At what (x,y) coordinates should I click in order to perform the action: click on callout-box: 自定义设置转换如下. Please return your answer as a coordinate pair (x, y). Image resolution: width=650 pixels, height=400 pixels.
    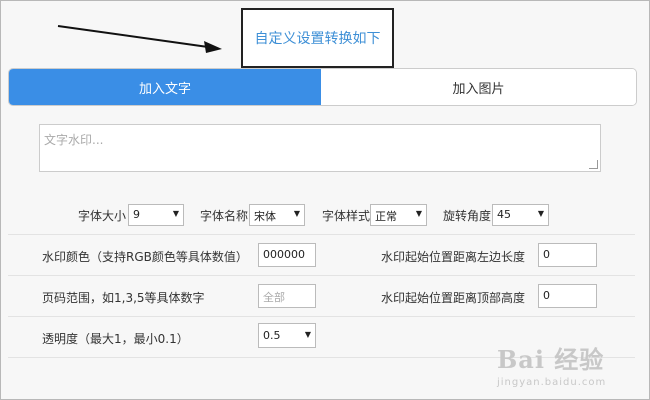
    Looking at the image, I should click on (317, 38).